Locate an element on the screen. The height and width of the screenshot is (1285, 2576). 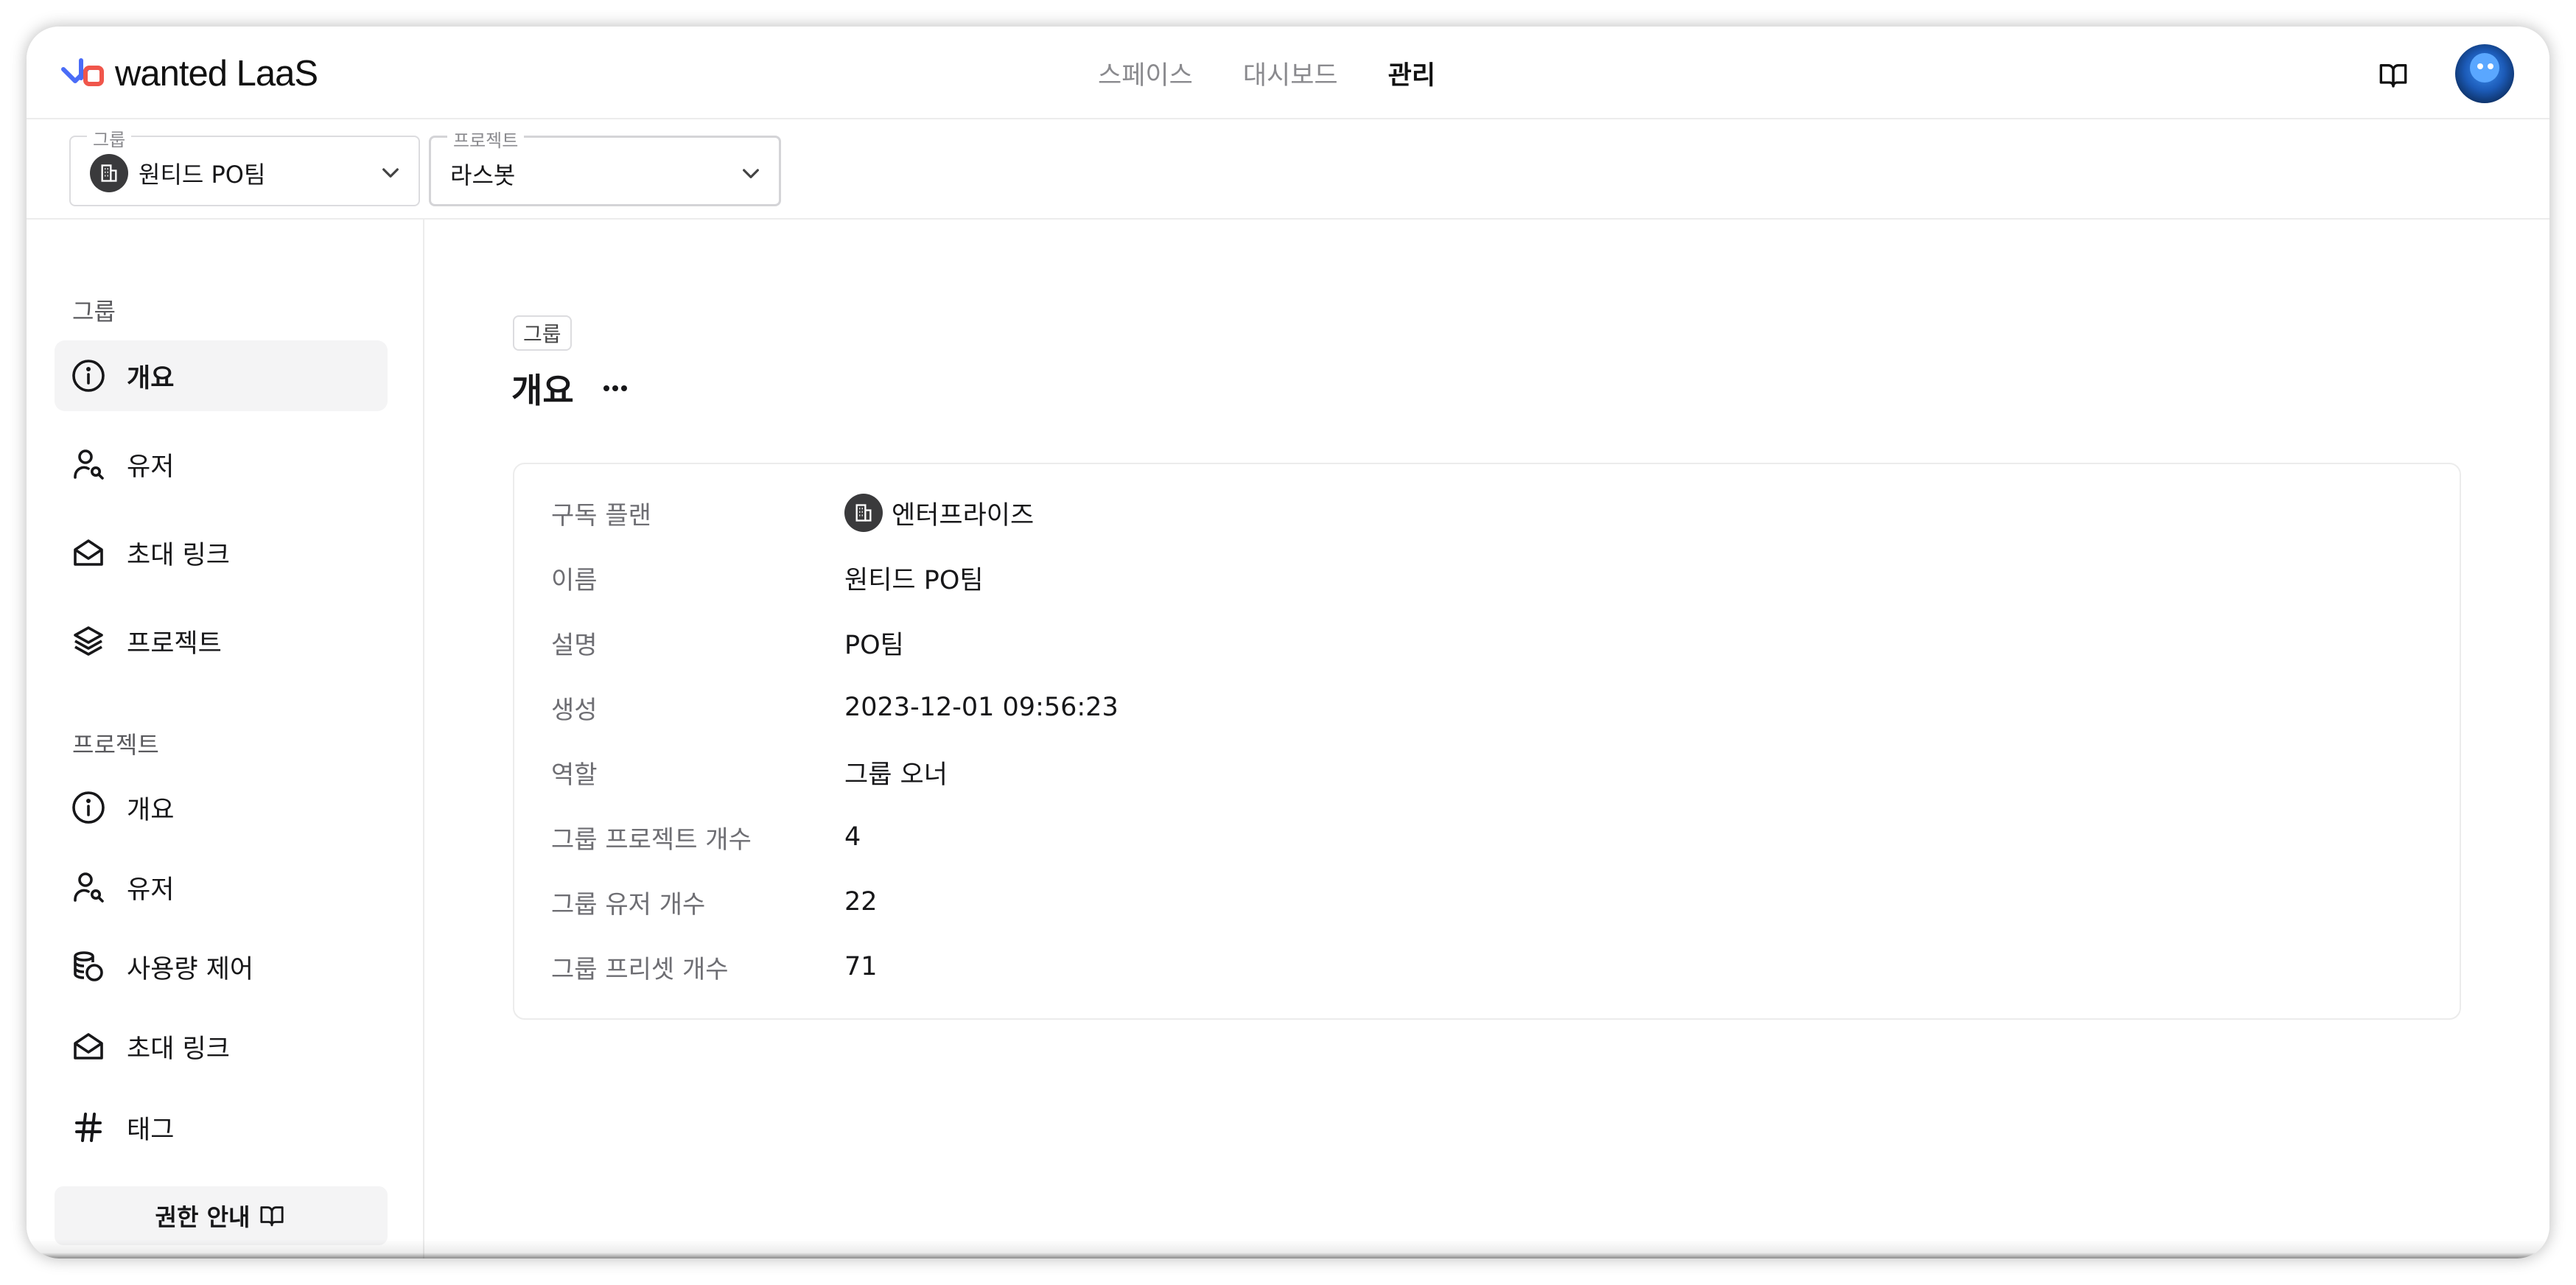
detail-key: 그룹 유저 개수 is located at coordinates (628, 904).